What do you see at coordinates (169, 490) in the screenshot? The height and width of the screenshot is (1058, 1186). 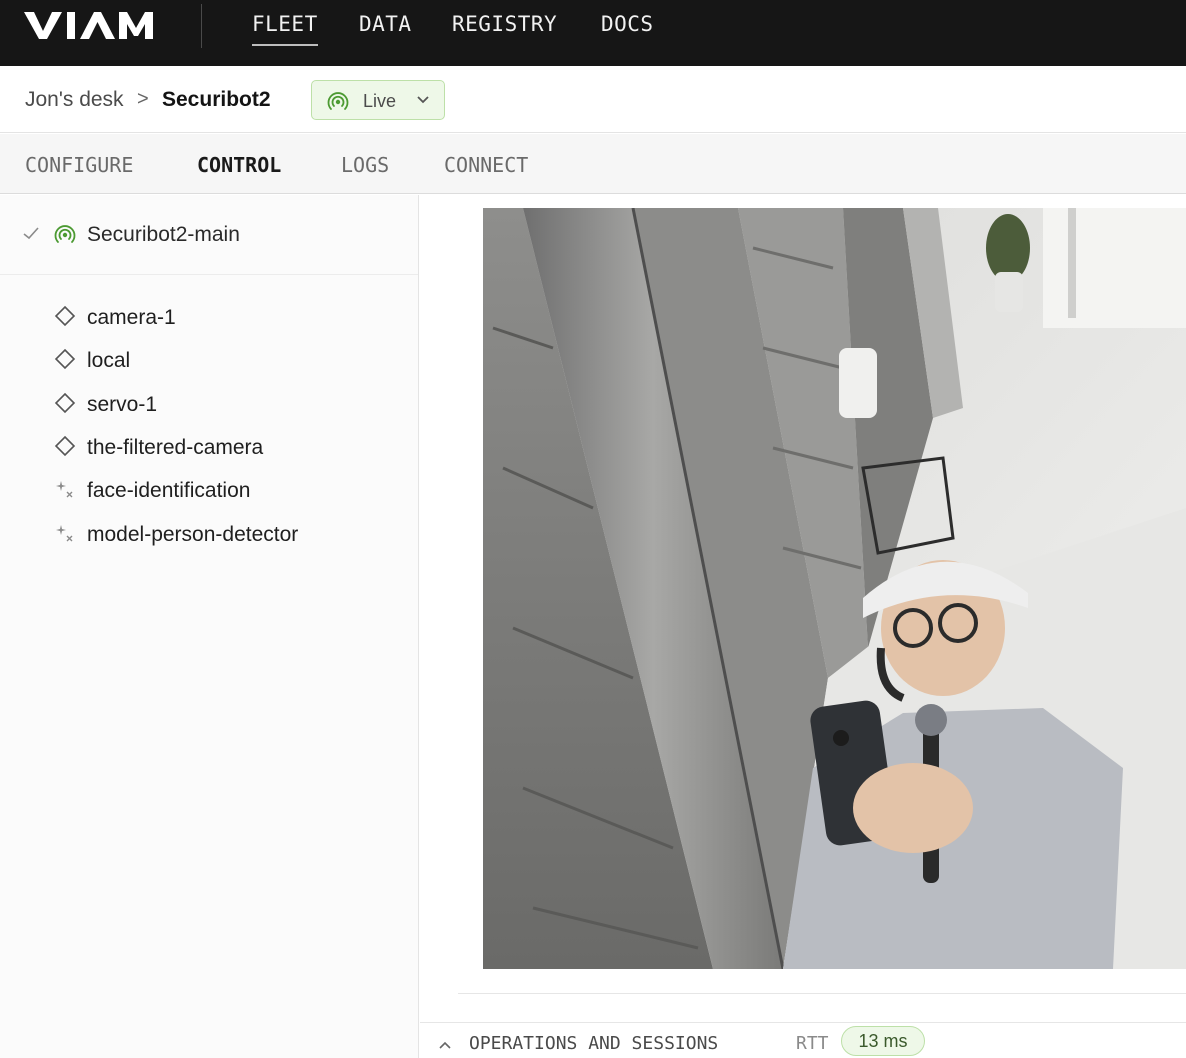 I see `resource-name: face-identification` at bounding box center [169, 490].